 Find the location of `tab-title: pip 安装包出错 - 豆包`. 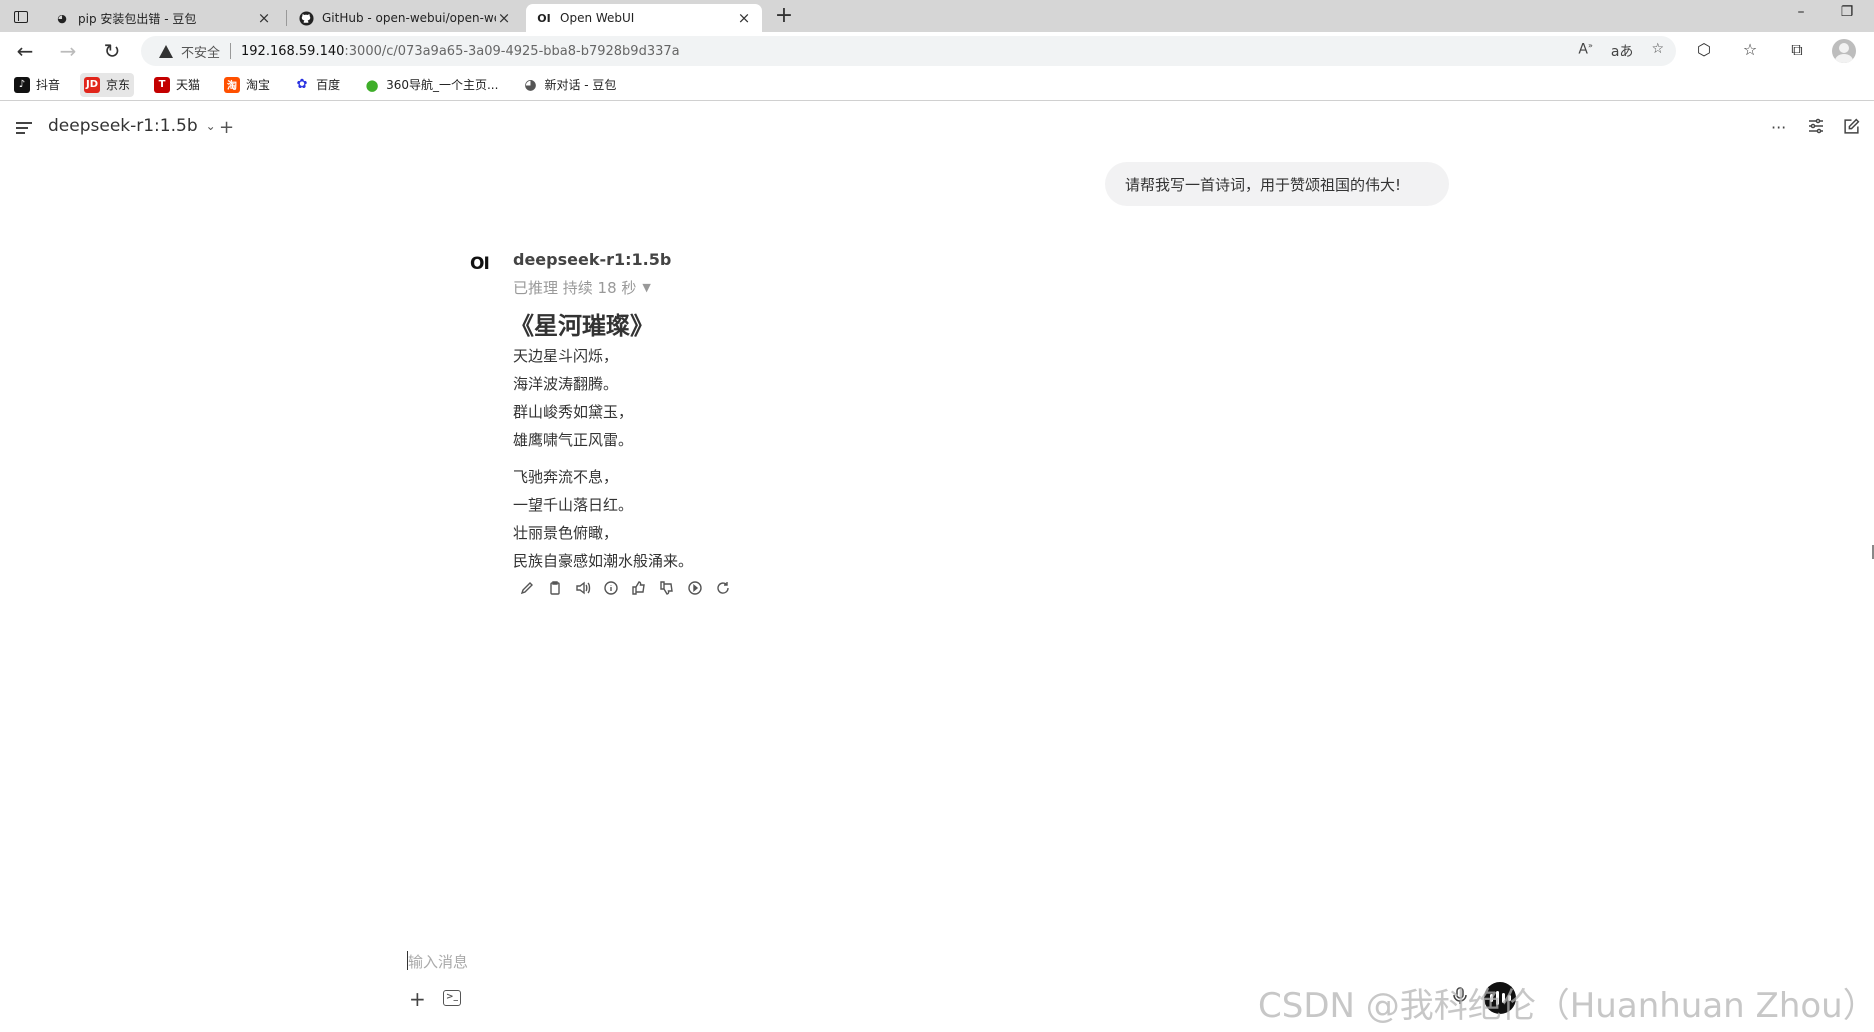

tab-title: pip 安装包出错 - 豆包 is located at coordinates (137, 18).